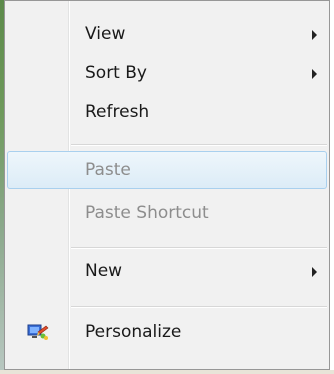 This screenshot has height=374, width=334. What do you see at coordinates (104, 271) in the screenshot?
I see `menu-item-label: New` at bounding box center [104, 271].